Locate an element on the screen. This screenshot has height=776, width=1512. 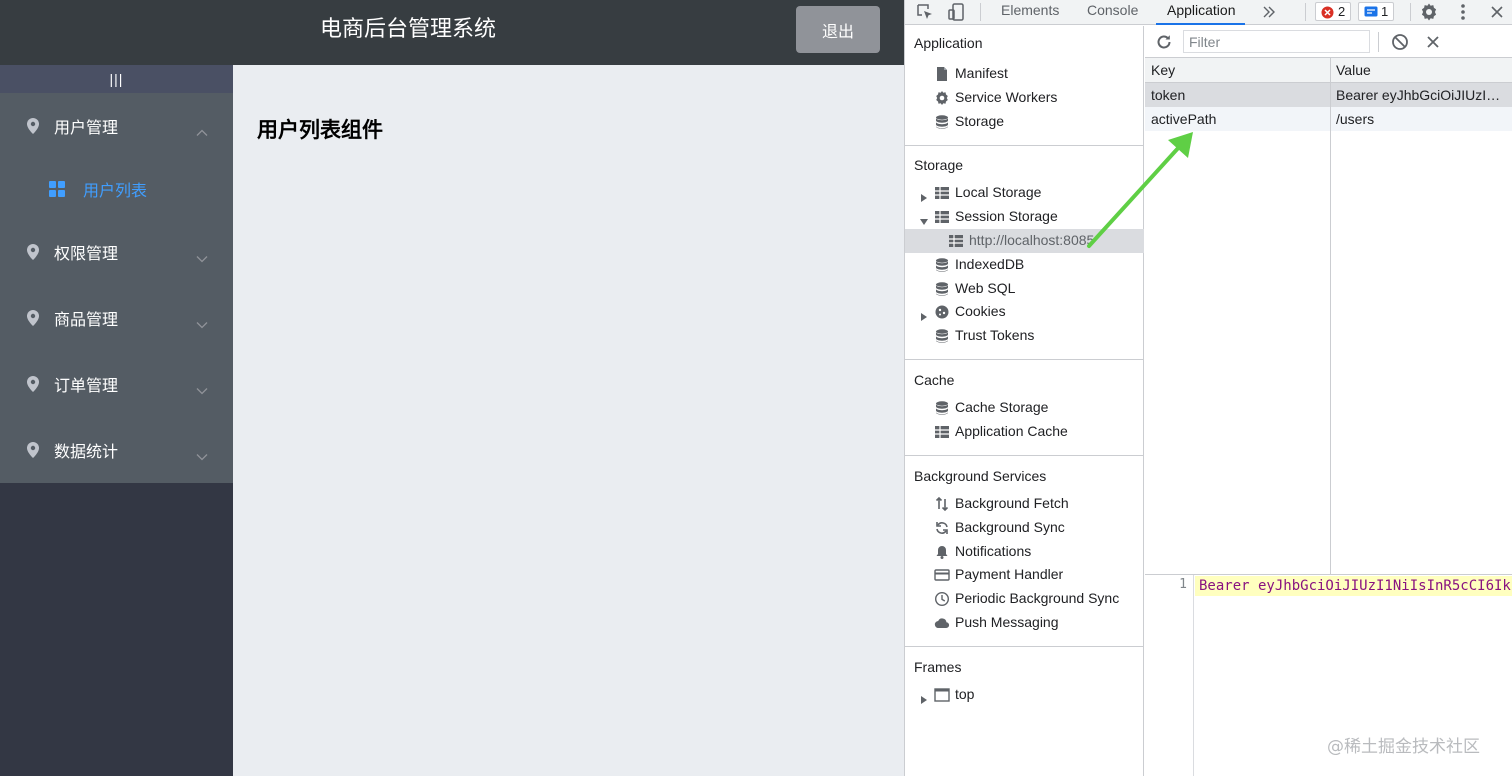
sidebar-item-label: Manifest is located at coordinates (981, 73).